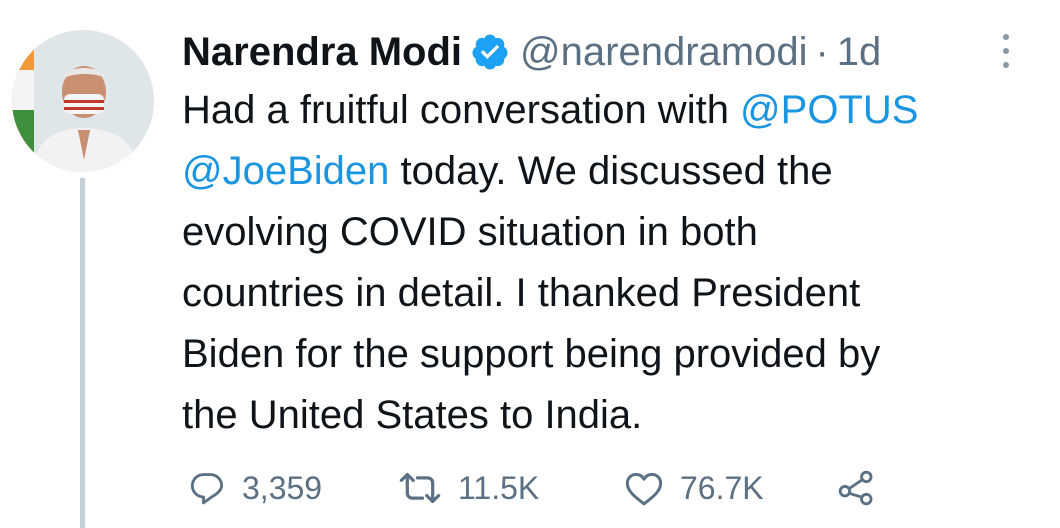 The image size is (1060, 528). What do you see at coordinates (82, 353) in the screenshot?
I see `thread-line` at bounding box center [82, 353].